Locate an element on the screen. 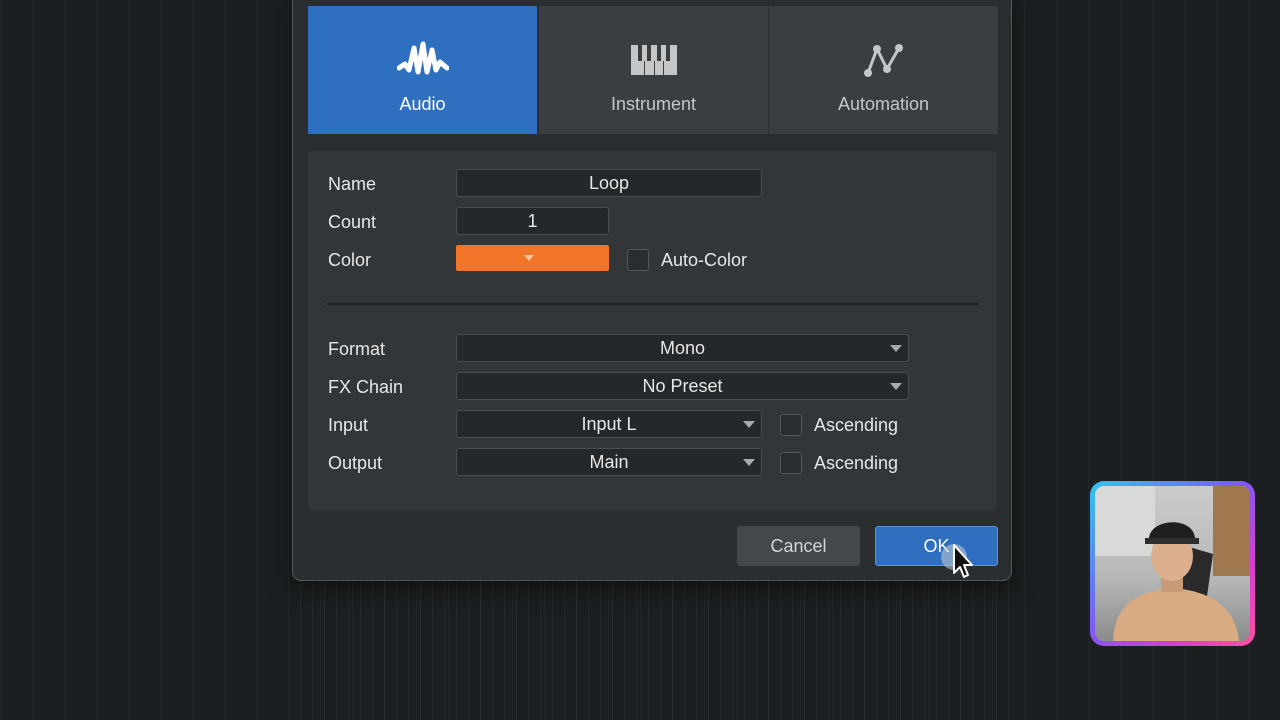 The height and width of the screenshot is (720, 1280). count-field: 1 is located at coordinates (532, 221).